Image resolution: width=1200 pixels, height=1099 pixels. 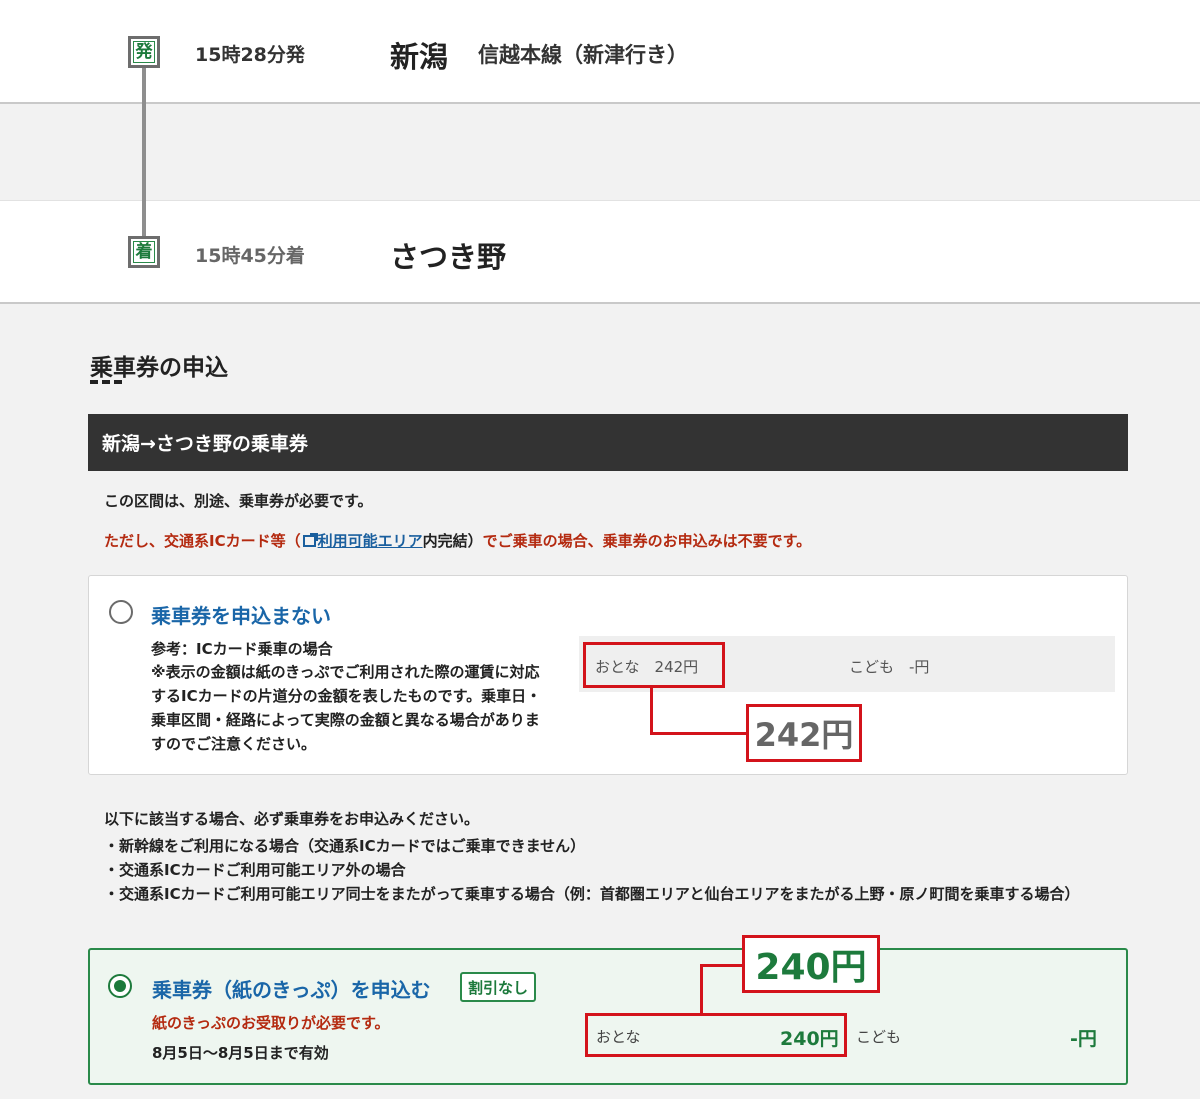 I want to click on departure-station: 新潟, so click(x=419, y=57).